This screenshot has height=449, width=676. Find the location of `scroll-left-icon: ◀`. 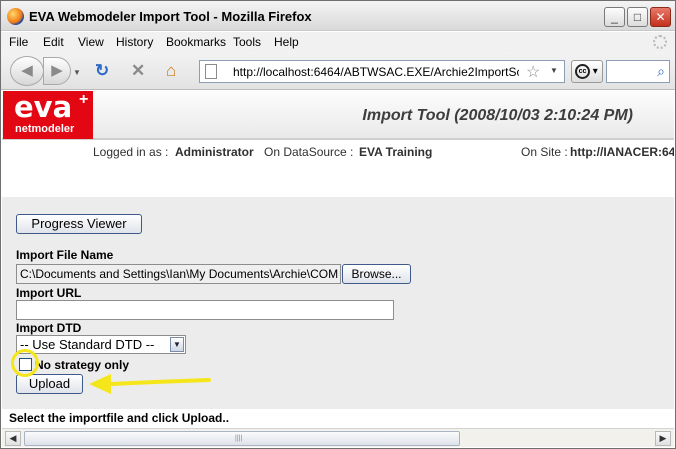

scroll-left-icon: ◀ is located at coordinates (13, 438).